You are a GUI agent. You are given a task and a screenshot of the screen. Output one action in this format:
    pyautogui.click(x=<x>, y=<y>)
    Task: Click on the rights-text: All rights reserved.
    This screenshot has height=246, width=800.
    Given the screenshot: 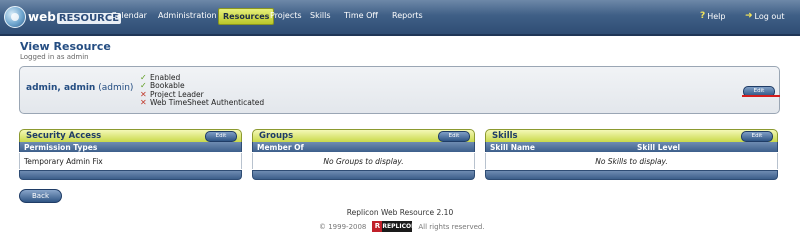 What is the action you would take?
    pyautogui.click(x=451, y=226)
    